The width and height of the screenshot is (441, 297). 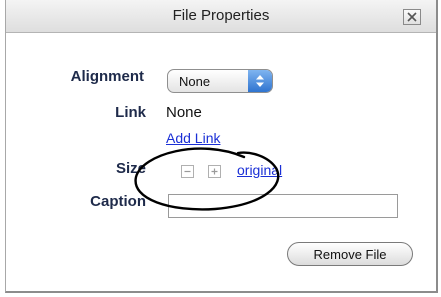 I want to click on remove-file-button: Remove File, so click(x=350, y=254).